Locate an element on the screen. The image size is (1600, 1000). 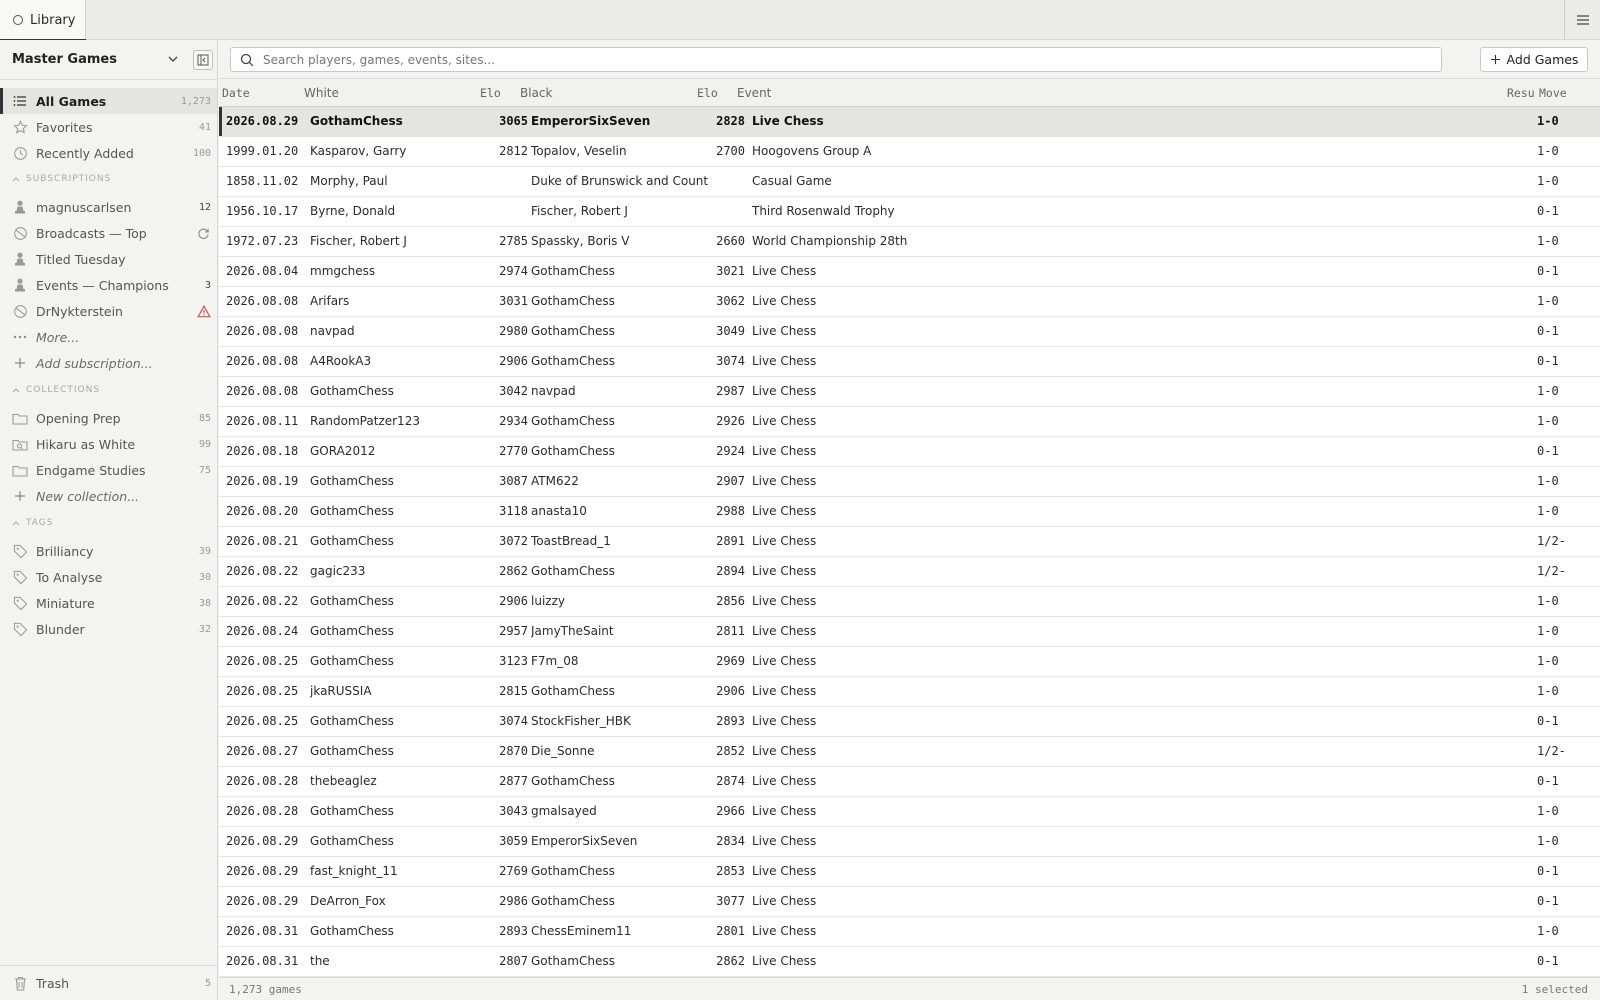
section-title: COLLECTIONS is located at coordinates (63, 390).